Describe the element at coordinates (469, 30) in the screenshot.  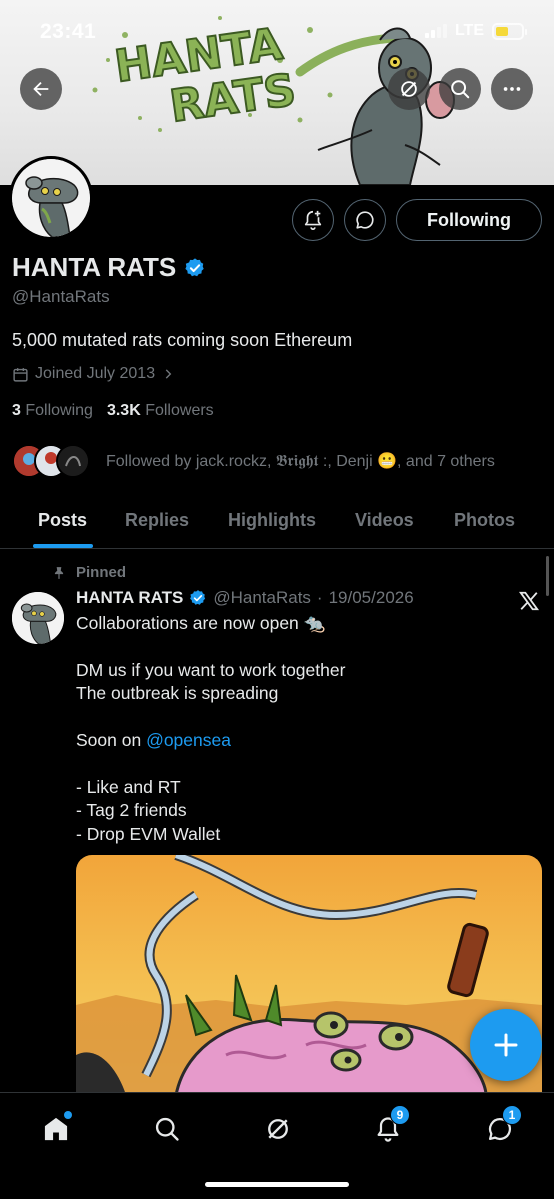
I see `network-label: LTE` at that location.